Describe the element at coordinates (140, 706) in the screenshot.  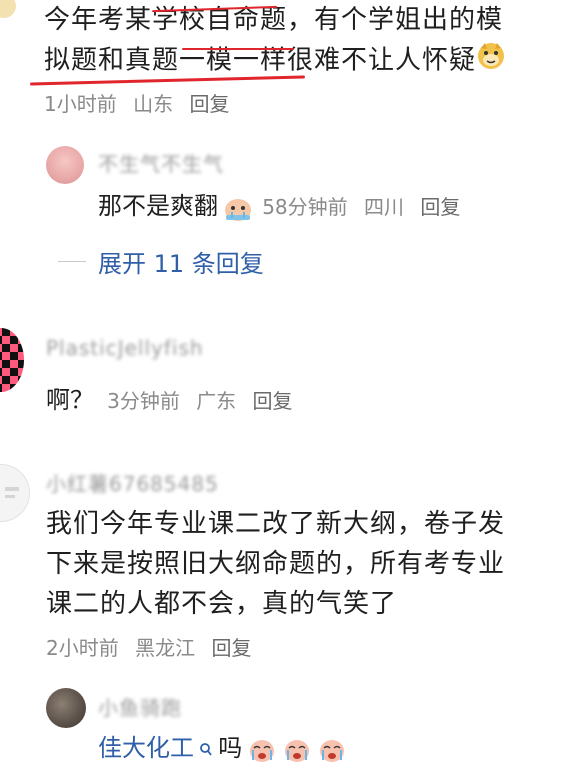
I see `reply-username: 小鱼骑跑` at that location.